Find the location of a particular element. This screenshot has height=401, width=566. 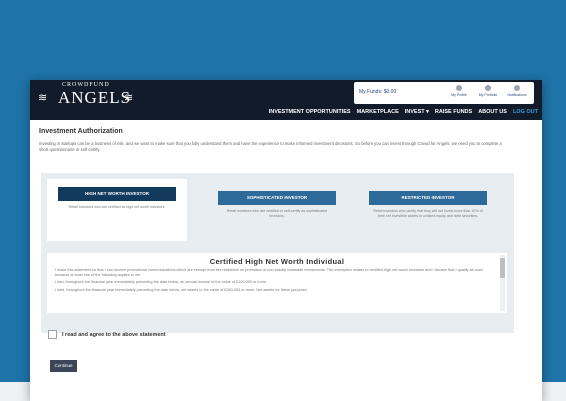

my-portfolio-label: My Portfolio is located at coordinates (488, 95).